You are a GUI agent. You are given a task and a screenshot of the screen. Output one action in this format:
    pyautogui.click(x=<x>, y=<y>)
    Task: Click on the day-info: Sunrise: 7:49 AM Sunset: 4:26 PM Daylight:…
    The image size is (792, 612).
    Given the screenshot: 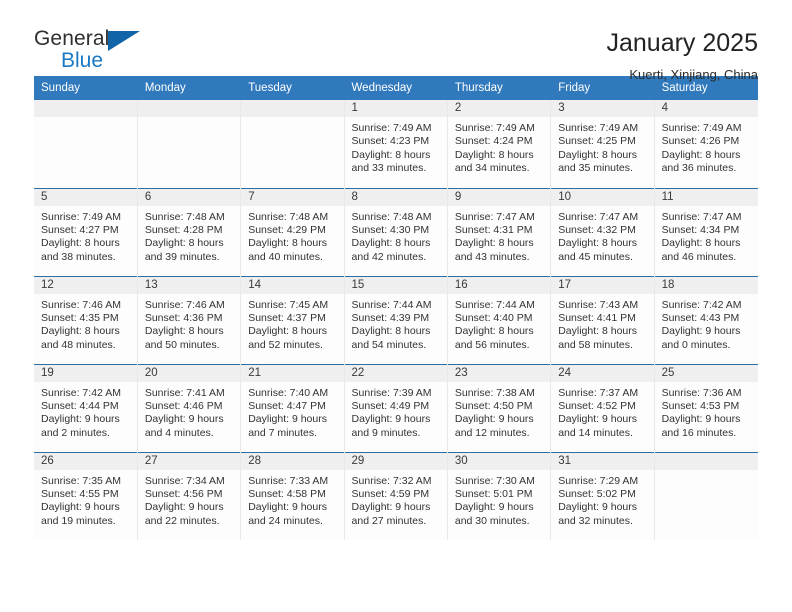 What is the action you would take?
    pyautogui.click(x=706, y=146)
    